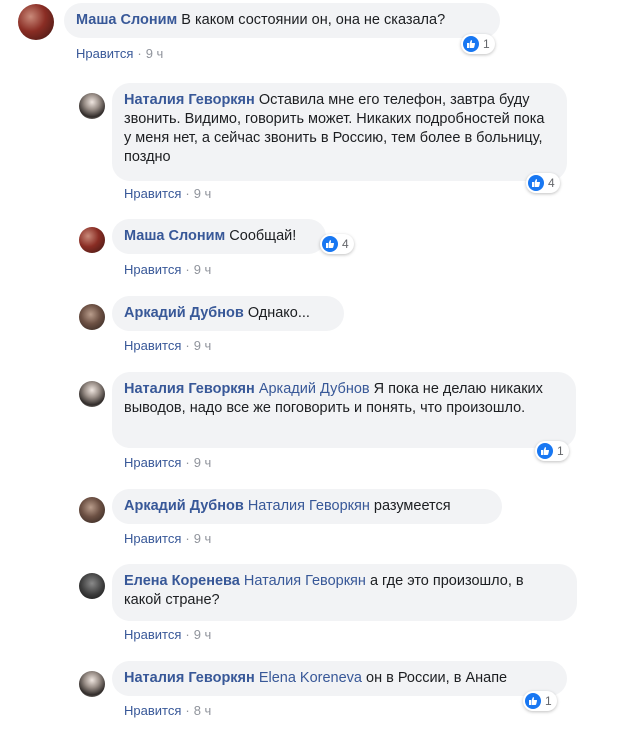 This screenshot has width=625, height=734. I want to click on avatar, so click(92, 684).